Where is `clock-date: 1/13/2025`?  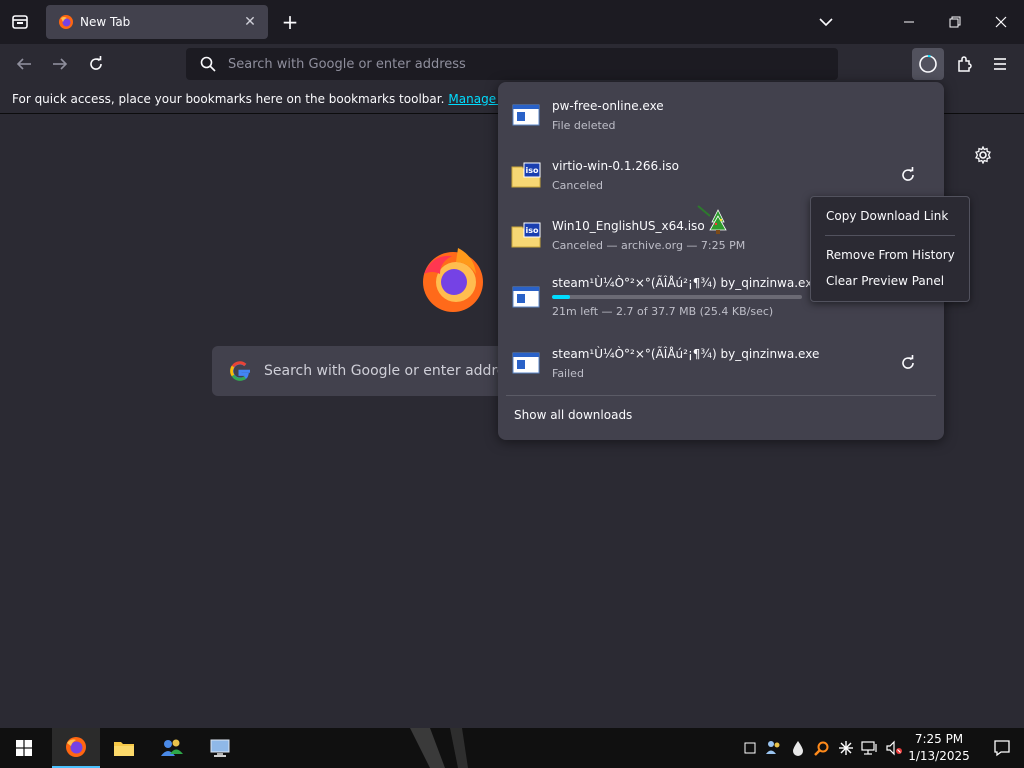 clock-date: 1/13/2025 is located at coordinates (939, 756).